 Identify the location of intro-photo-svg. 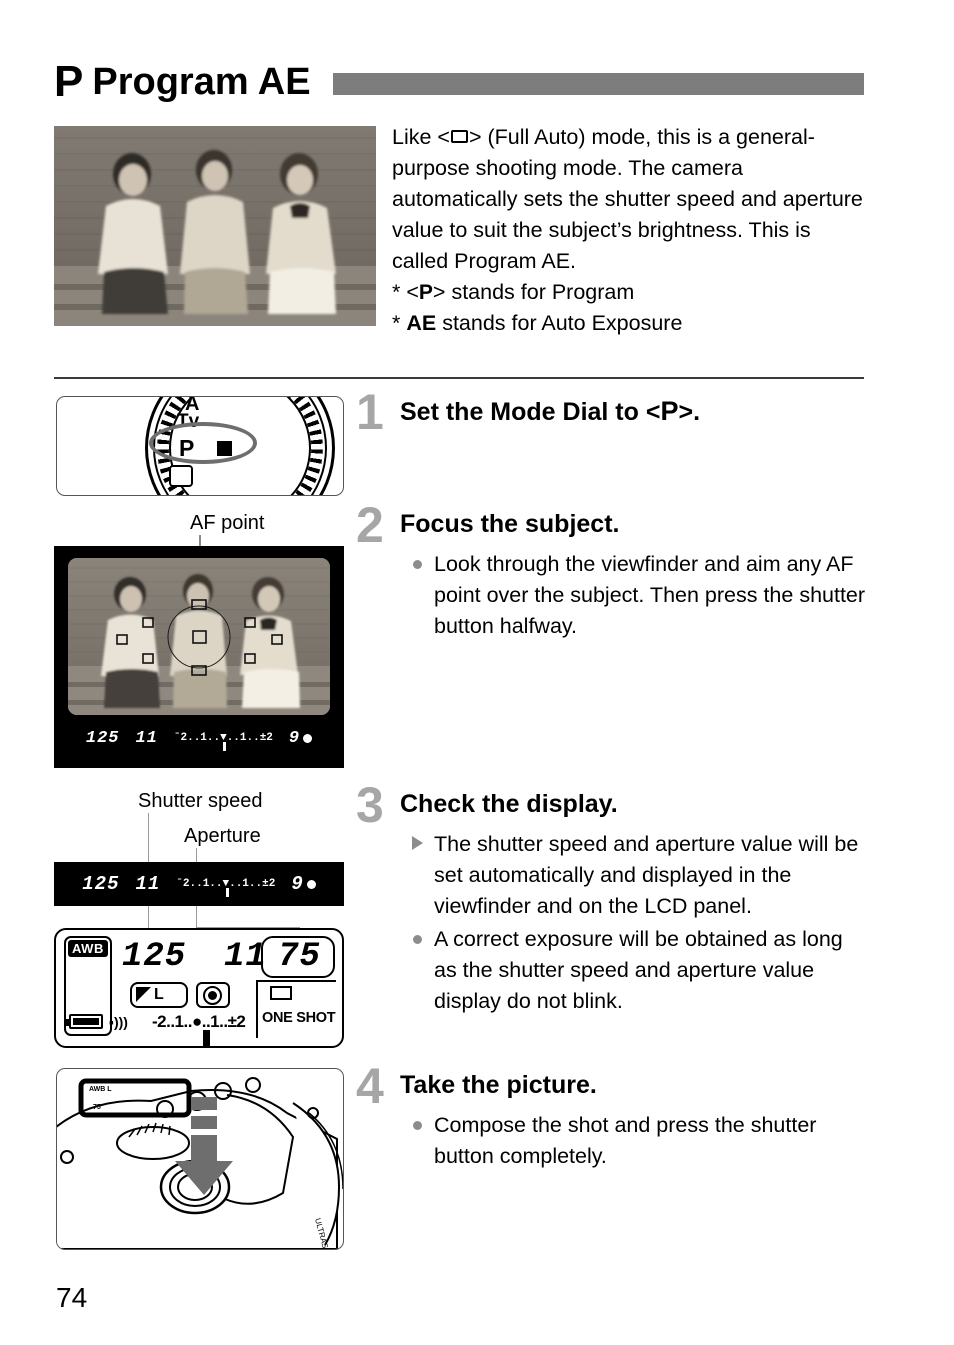
(215, 226).